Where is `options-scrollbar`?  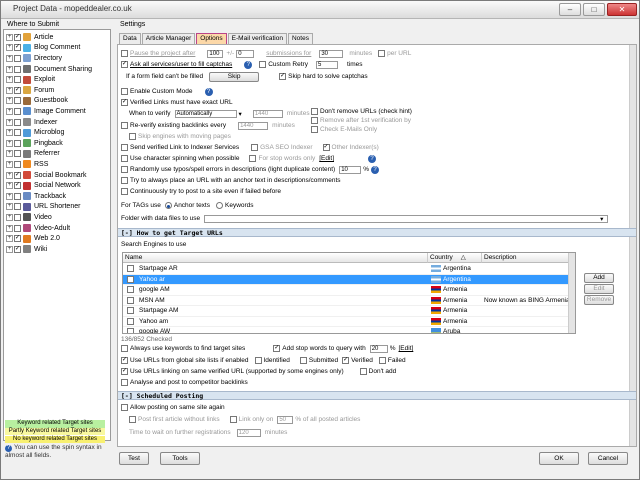 options-scrollbar is located at coordinates (632, 245).